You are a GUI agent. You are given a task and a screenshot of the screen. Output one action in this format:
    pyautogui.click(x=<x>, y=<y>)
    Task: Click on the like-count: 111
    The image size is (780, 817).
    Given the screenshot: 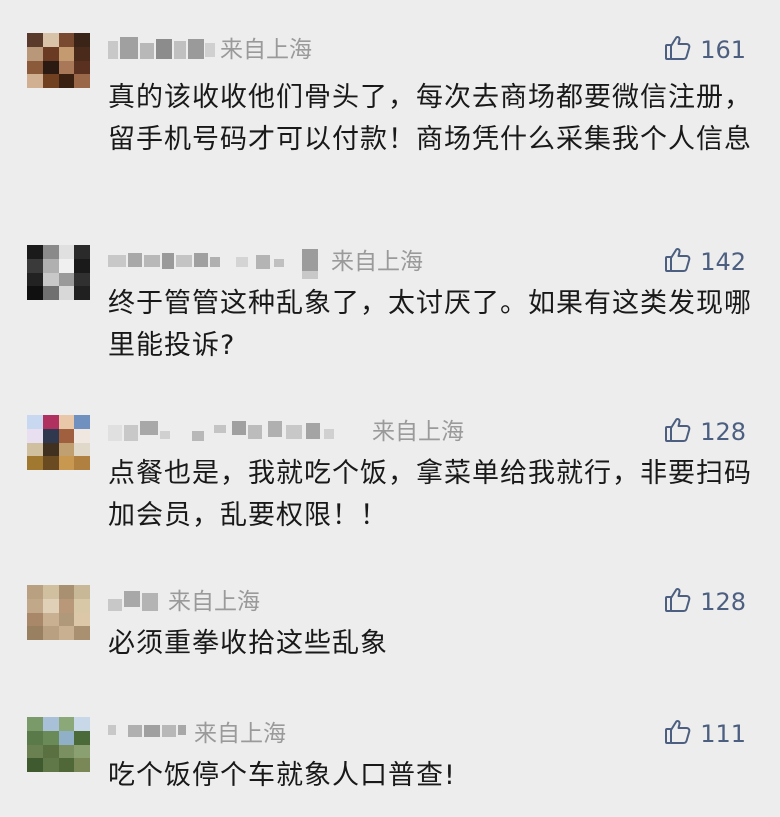 What is the action you would take?
    pyautogui.click(x=723, y=734)
    